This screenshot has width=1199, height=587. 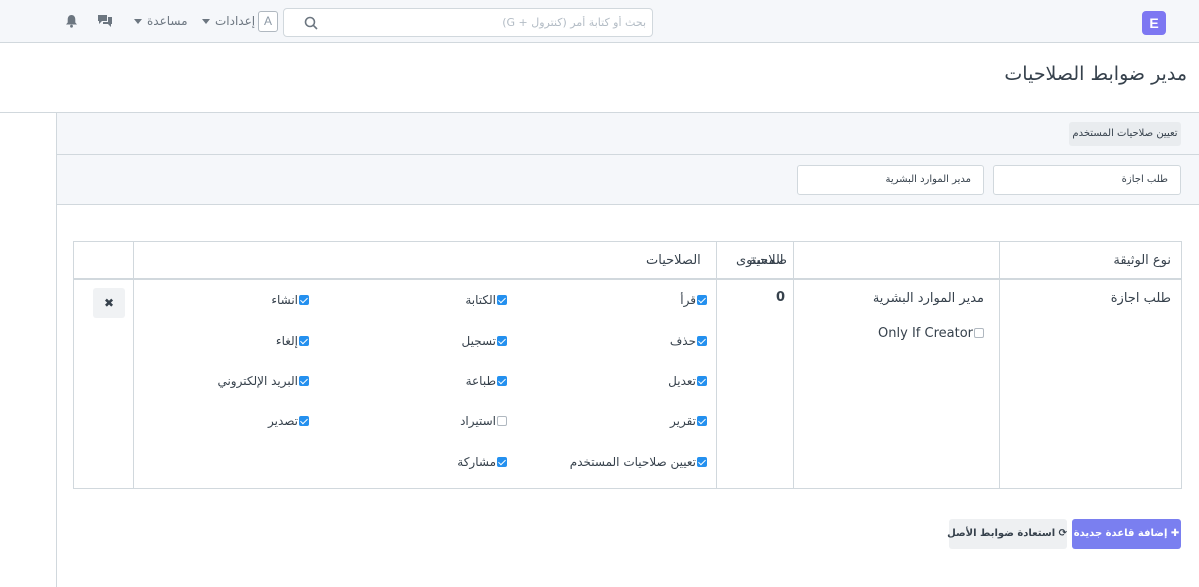 What do you see at coordinates (682, 341) in the screenshot?
I see `perm-label: حذف` at bounding box center [682, 341].